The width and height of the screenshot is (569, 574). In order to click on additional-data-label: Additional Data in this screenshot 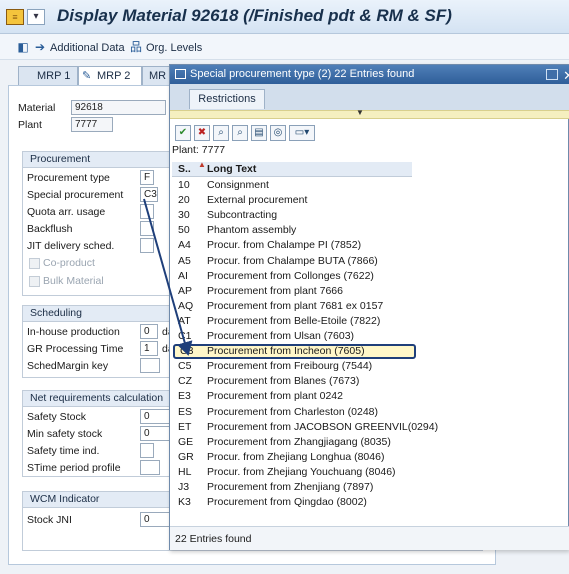, I will do `click(87, 48)`.